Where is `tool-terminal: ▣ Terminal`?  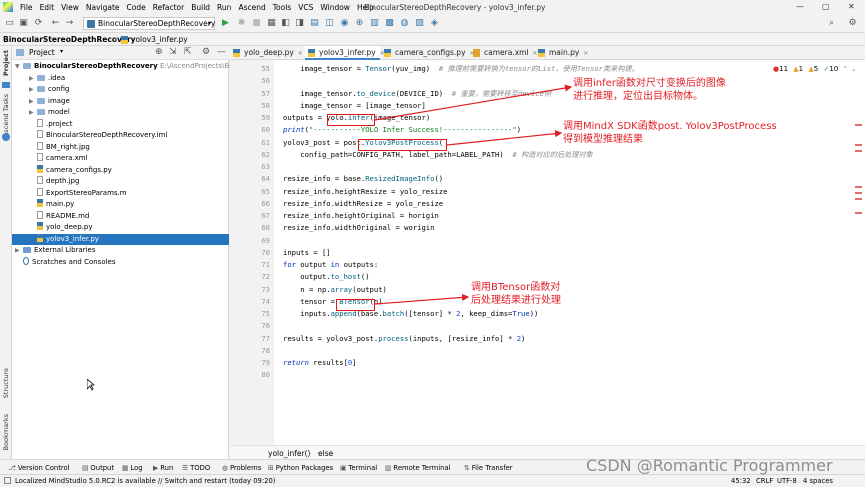 tool-terminal: ▣ Terminal is located at coordinates (358, 468).